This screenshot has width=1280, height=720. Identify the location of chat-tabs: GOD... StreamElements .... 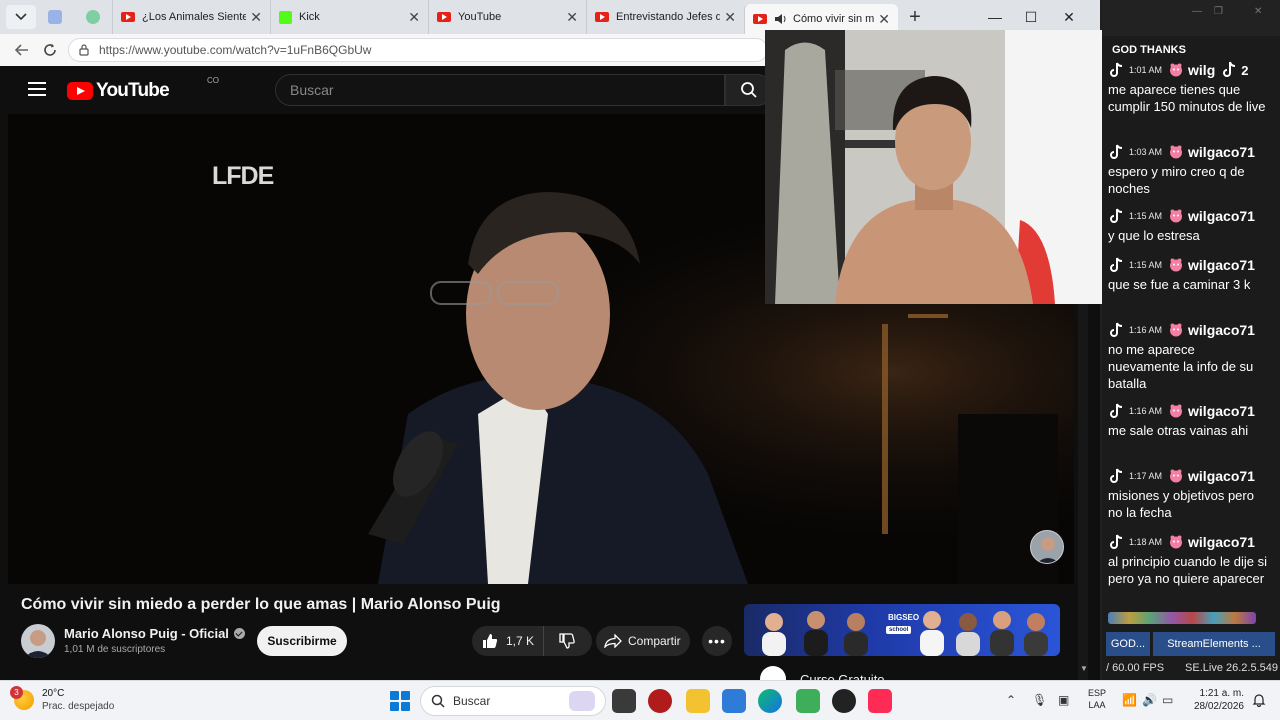
(1192, 644).